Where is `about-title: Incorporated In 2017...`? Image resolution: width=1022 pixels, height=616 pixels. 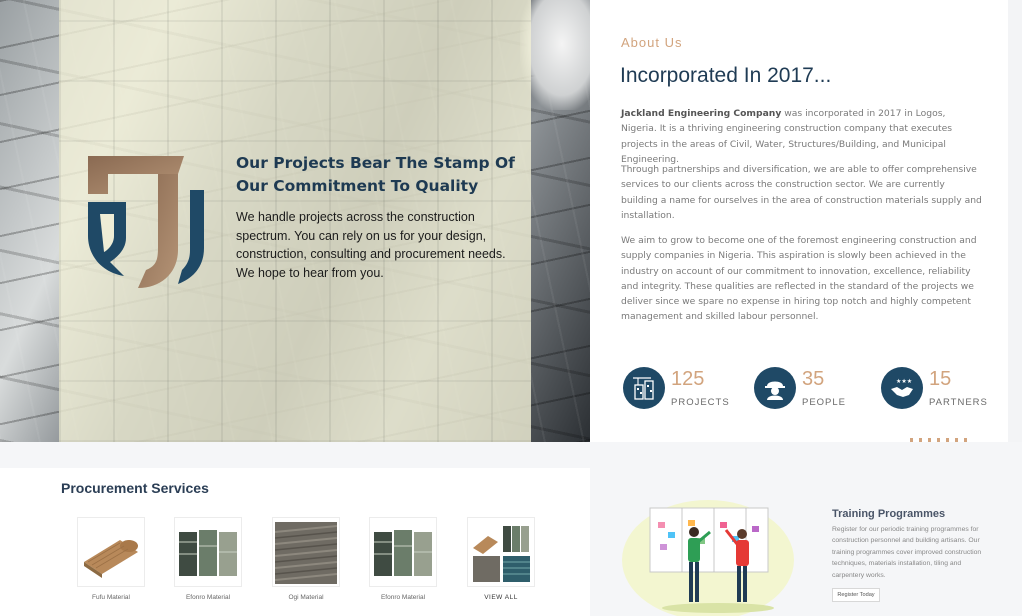
about-title: Incorporated In 2017... is located at coordinates (726, 75).